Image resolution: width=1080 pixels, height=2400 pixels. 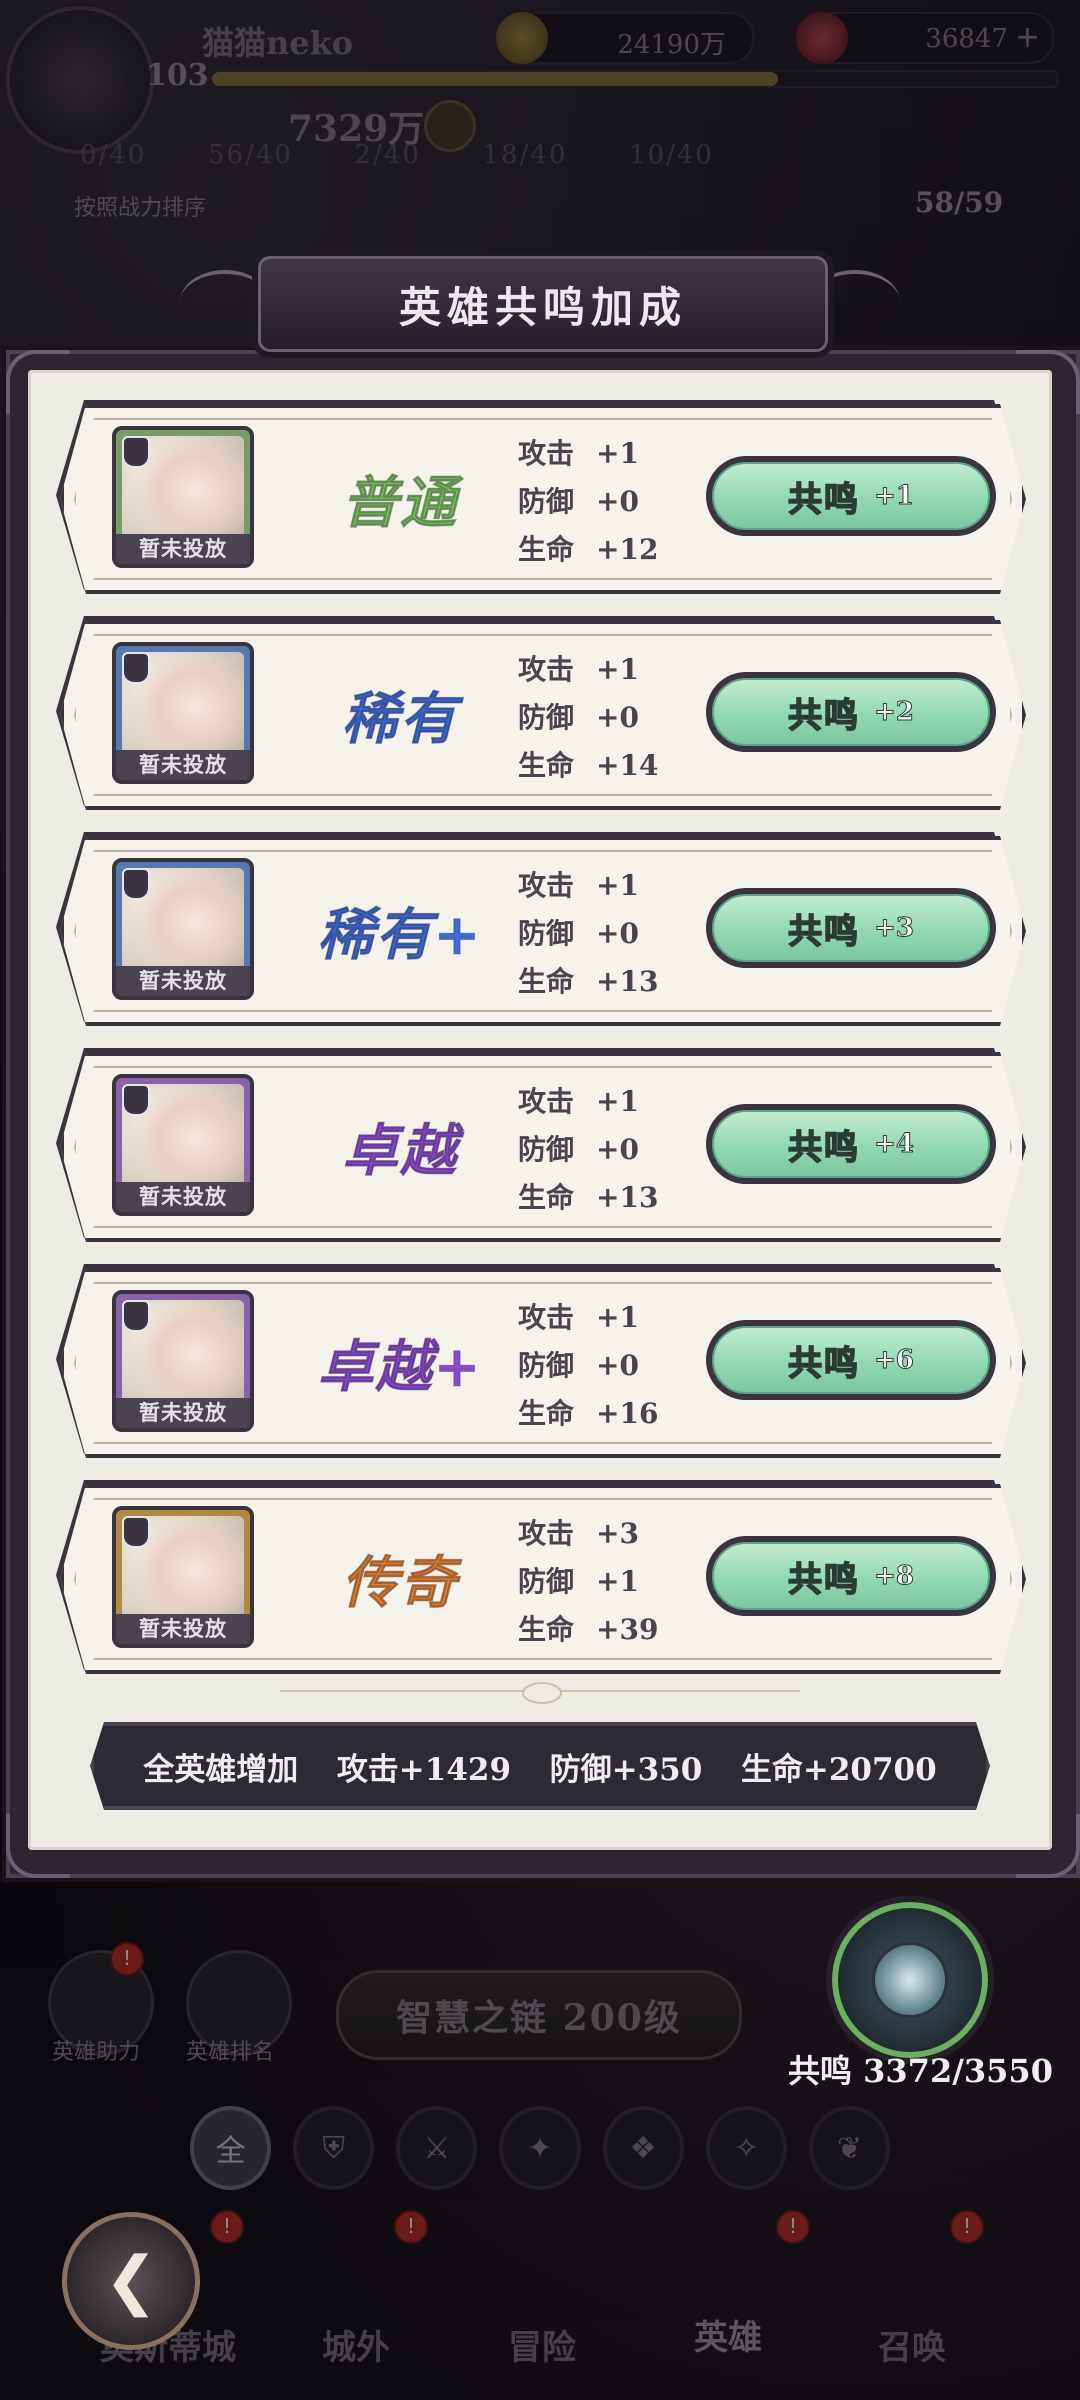 I want to click on stat-line: 生命 +39, so click(x=588, y=1628).